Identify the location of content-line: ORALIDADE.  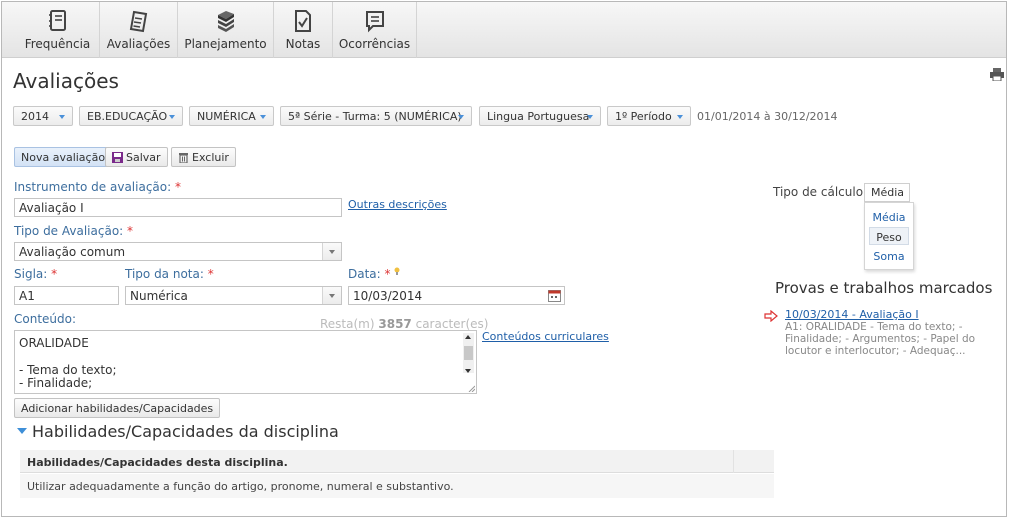
(54, 343).